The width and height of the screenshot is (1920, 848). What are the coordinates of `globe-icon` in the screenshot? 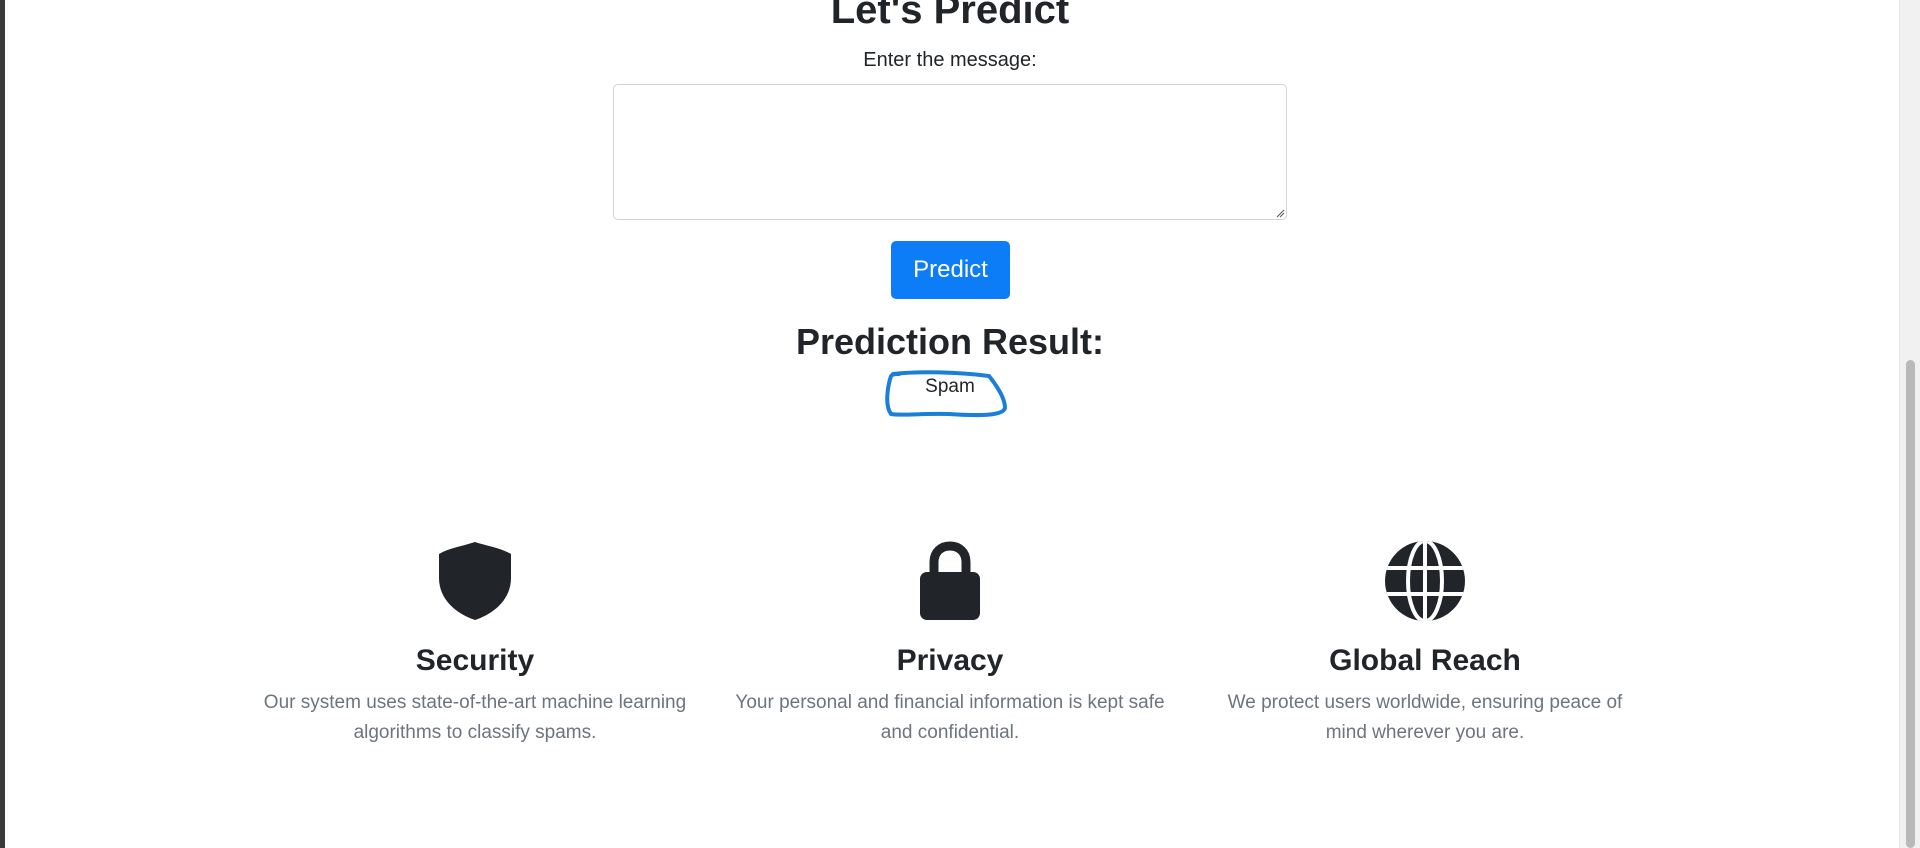 It's located at (1425, 581).